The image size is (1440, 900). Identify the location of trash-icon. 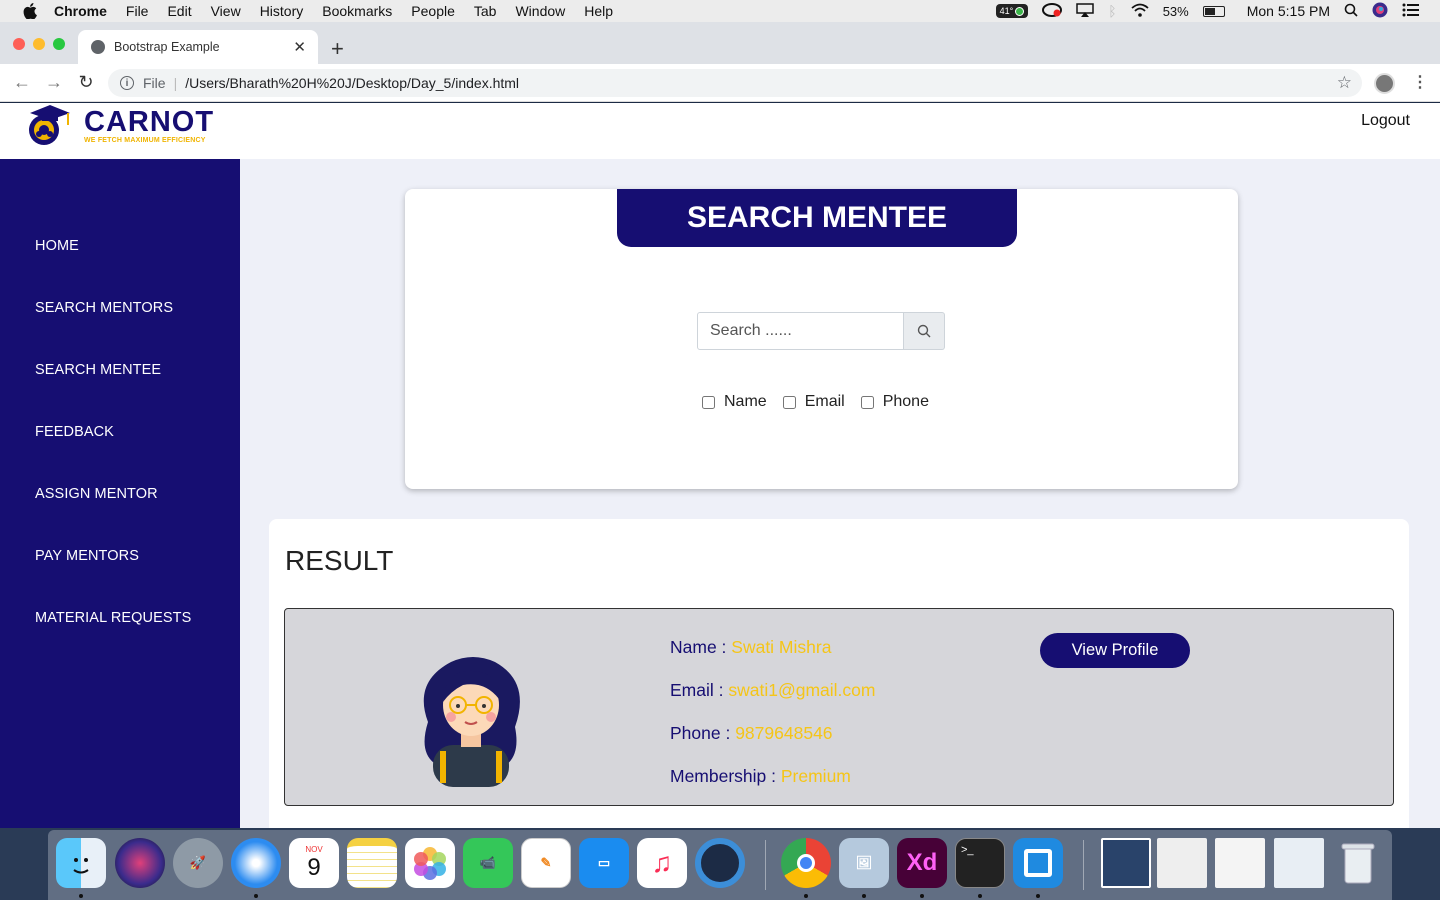
(1358, 863).